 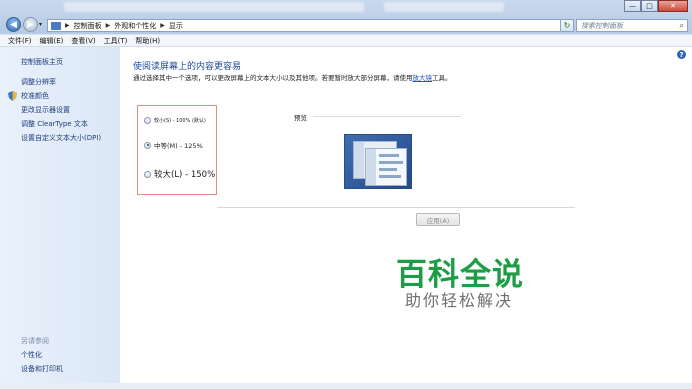 What do you see at coordinates (42, 369) in the screenshot?
I see `sidebar-item-devices-printers: 设备和打印机` at bounding box center [42, 369].